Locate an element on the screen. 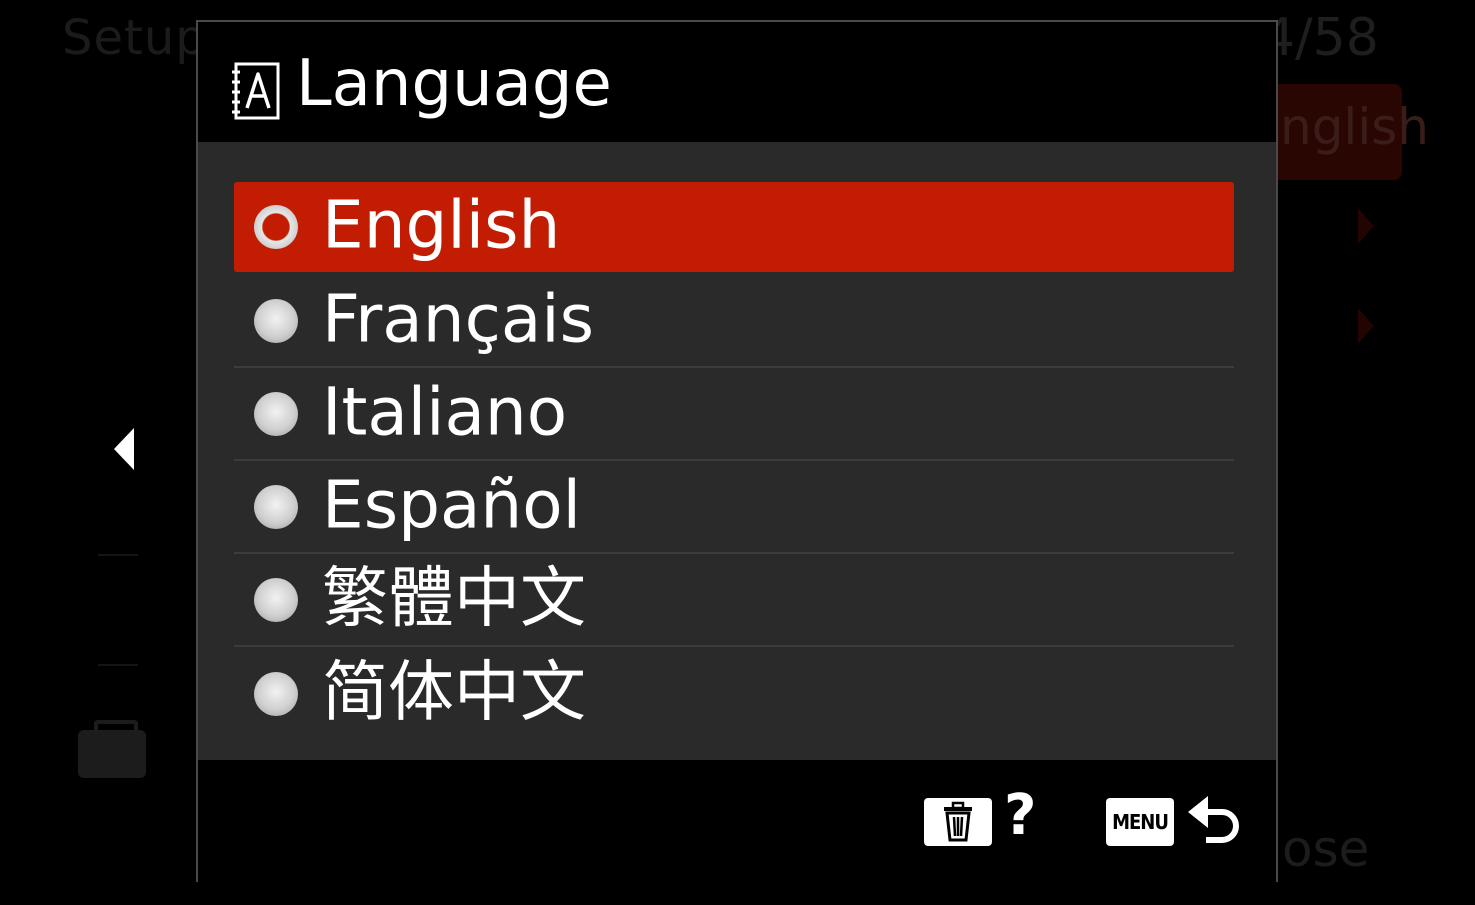  background-page-indicator: 4/58 is located at coordinates (1320, 38).